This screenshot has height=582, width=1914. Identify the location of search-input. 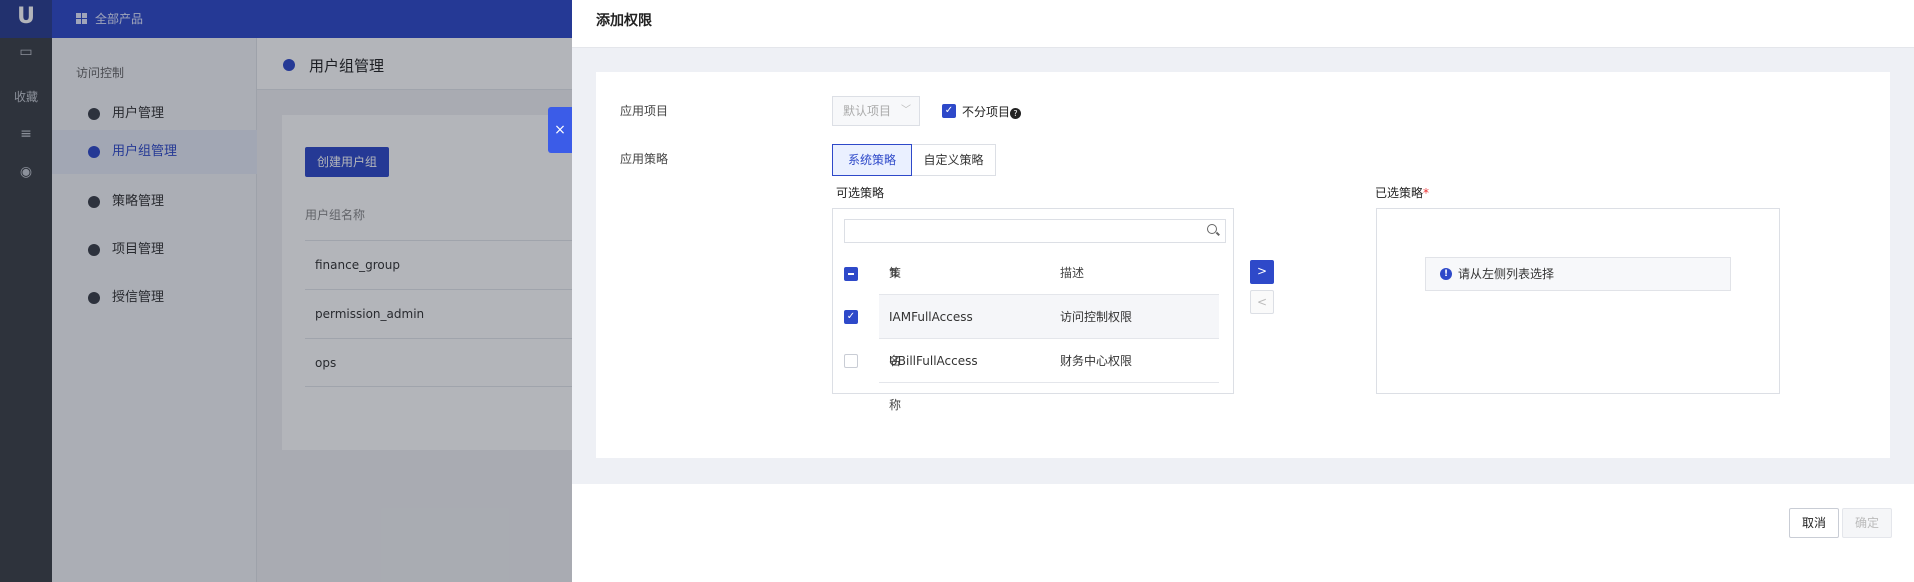
(1035, 231).